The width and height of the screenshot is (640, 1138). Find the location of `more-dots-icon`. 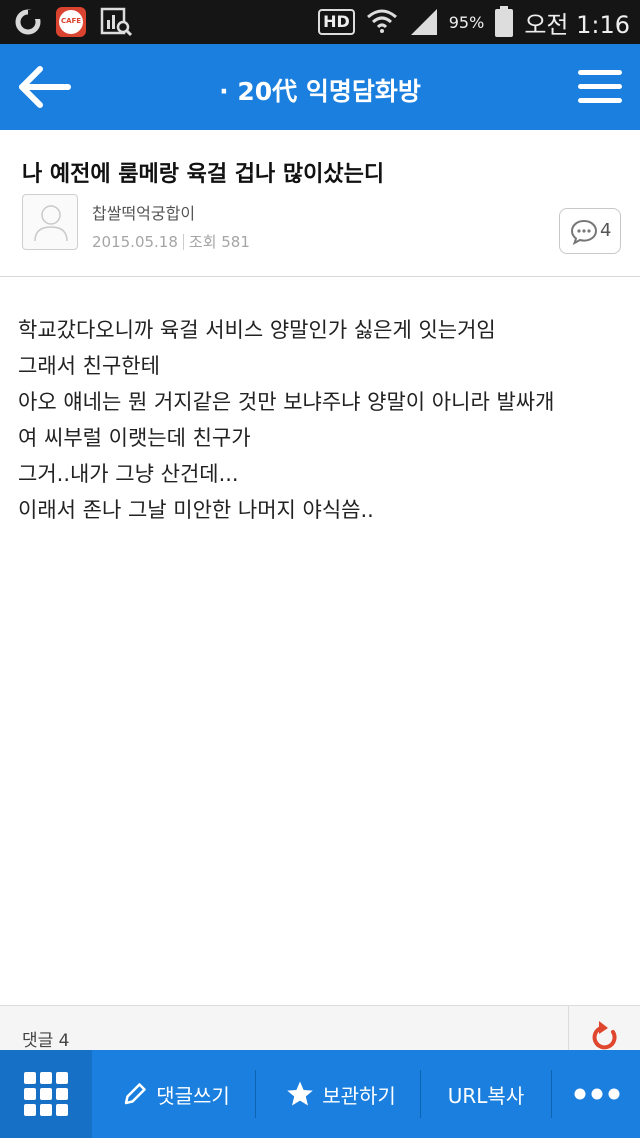

more-dots-icon is located at coordinates (597, 1094).